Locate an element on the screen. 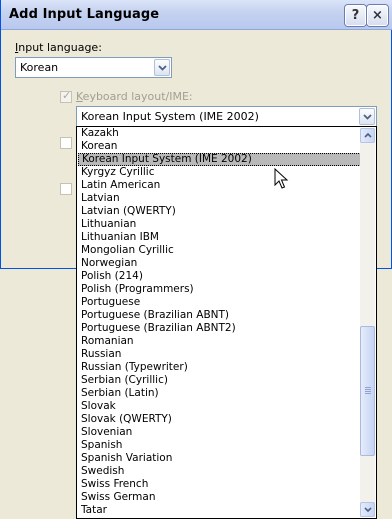  mouse-pointer-icon is located at coordinates (281, 178).